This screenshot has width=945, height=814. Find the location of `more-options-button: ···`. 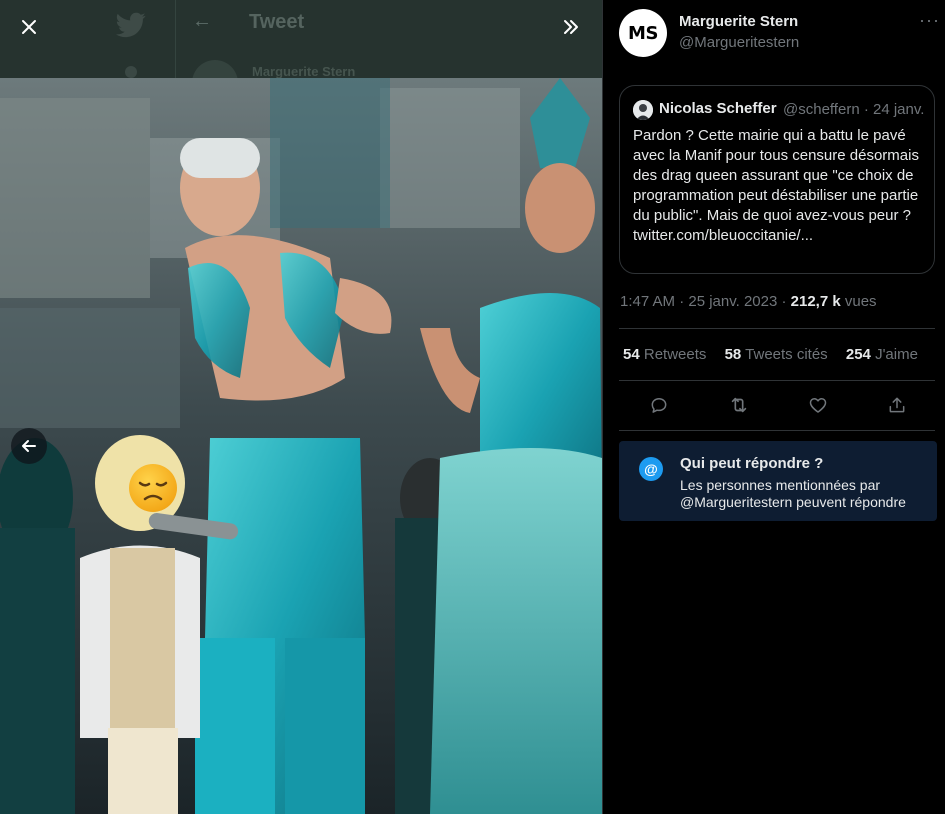

more-options-button: ··· is located at coordinates (927, 20).